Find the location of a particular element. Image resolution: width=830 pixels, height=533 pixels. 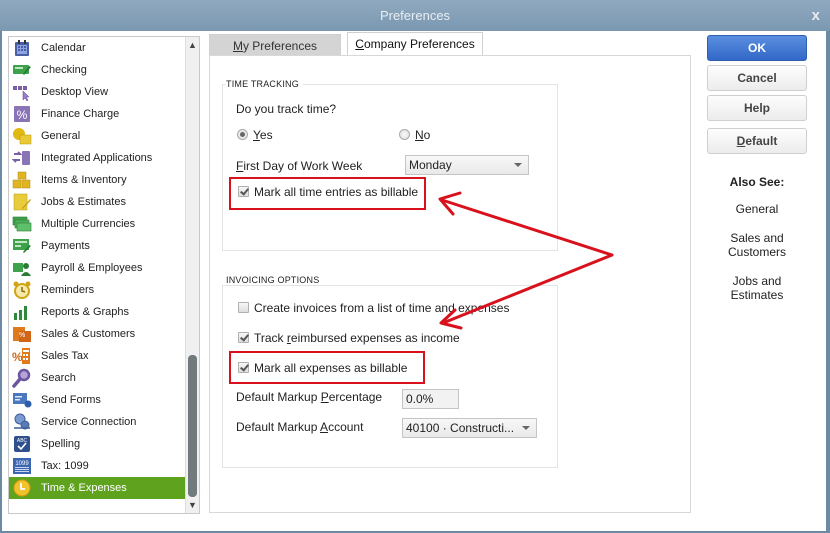

tab-accel: M is located at coordinates (237, 46).